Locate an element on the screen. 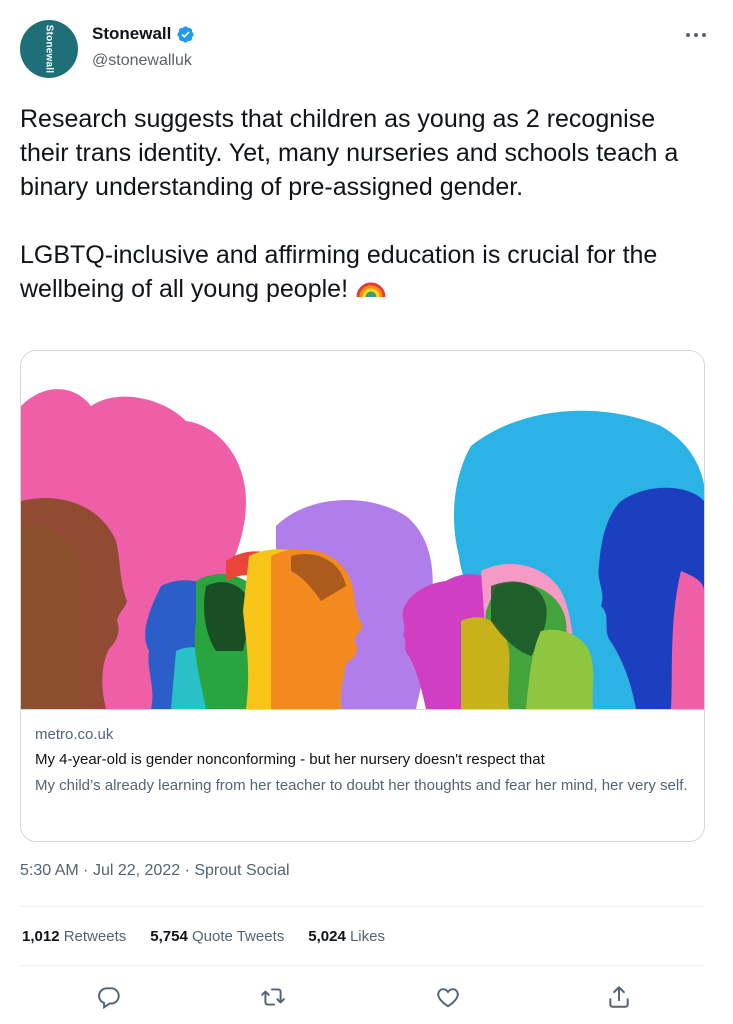 This screenshot has height=1024, width=733. quote-tweets-count: 5,754 is located at coordinates (169, 936).